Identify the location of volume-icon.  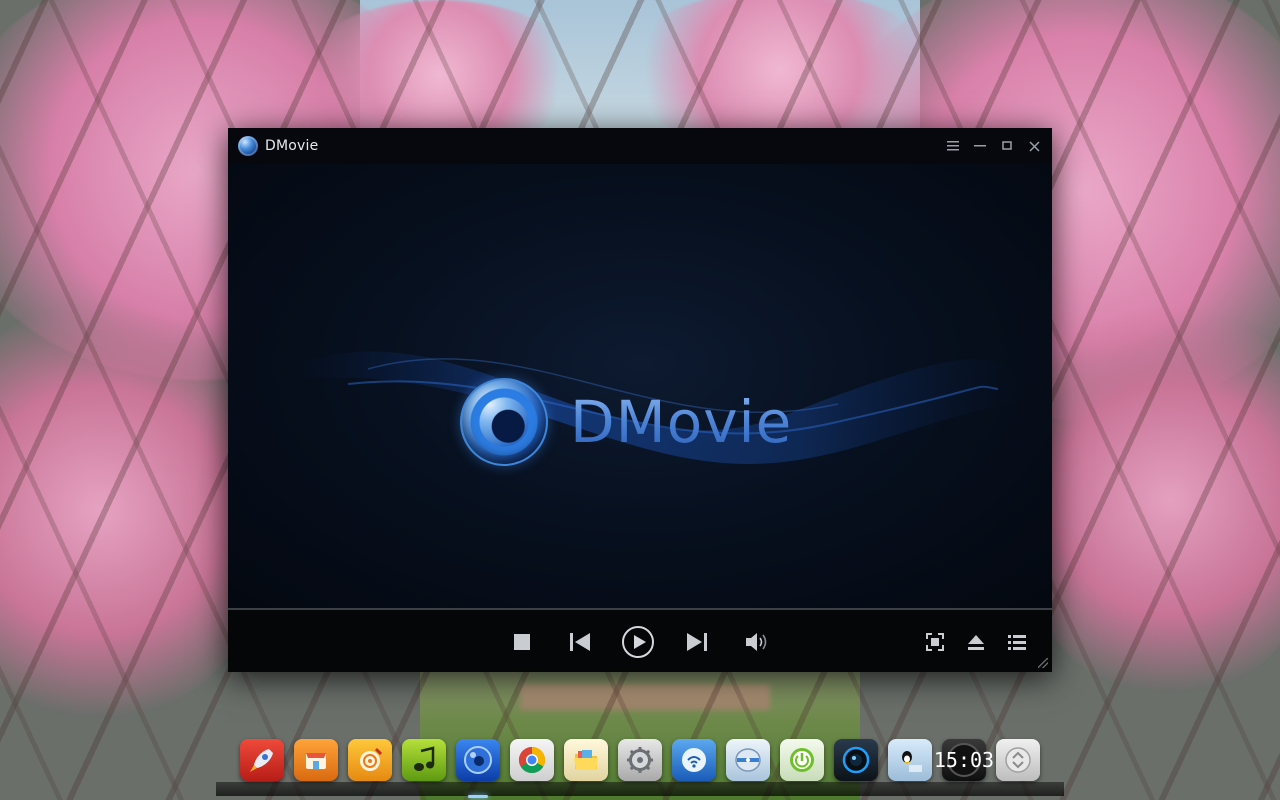
(756, 642).